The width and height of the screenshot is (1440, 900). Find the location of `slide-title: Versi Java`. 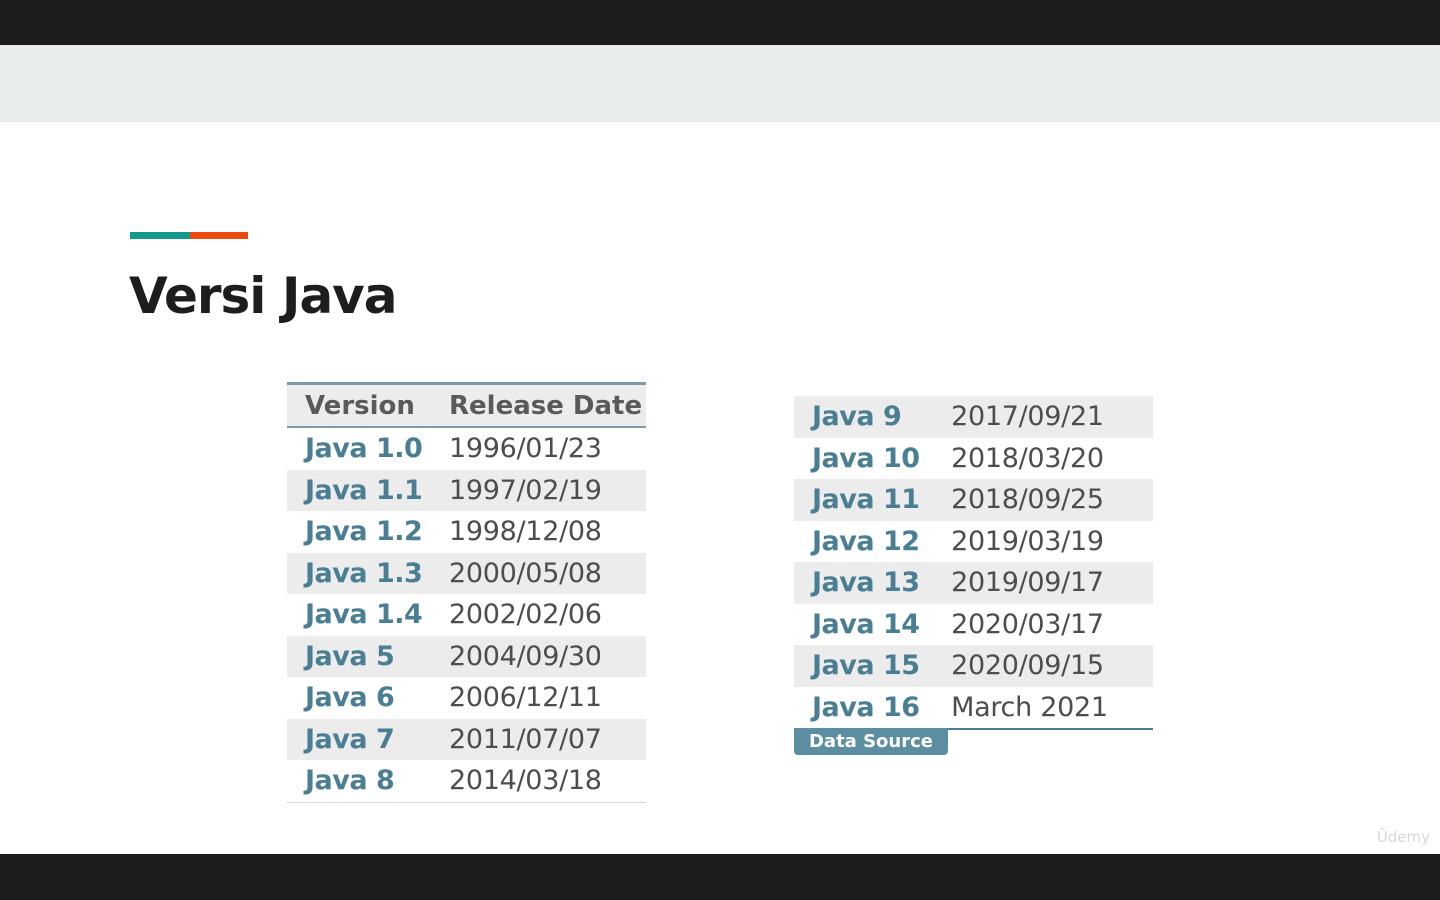

slide-title: Versi Java is located at coordinates (263, 296).